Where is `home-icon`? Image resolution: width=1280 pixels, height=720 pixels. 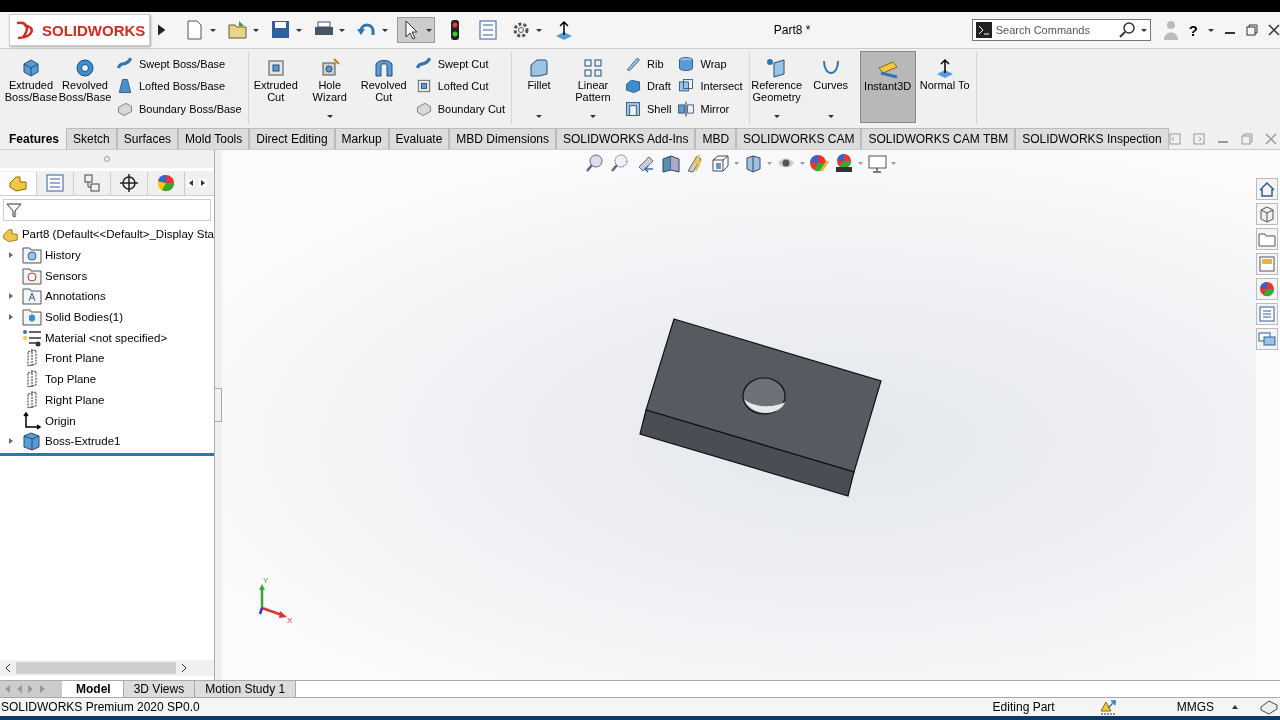 home-icon is located at coordinates (1267, 189).